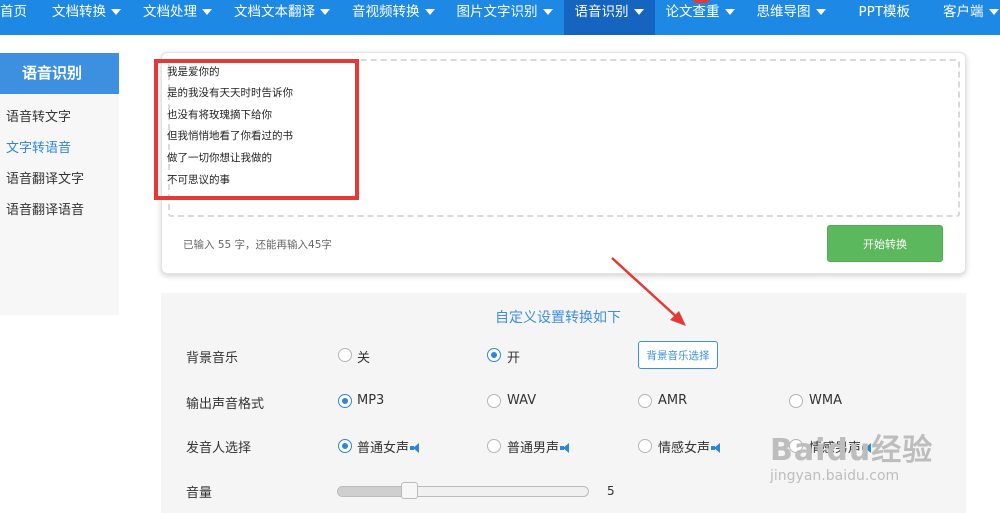 This screenshot has height=513, width=1000. I want to click on format-wav-radio, so click(494, 401).